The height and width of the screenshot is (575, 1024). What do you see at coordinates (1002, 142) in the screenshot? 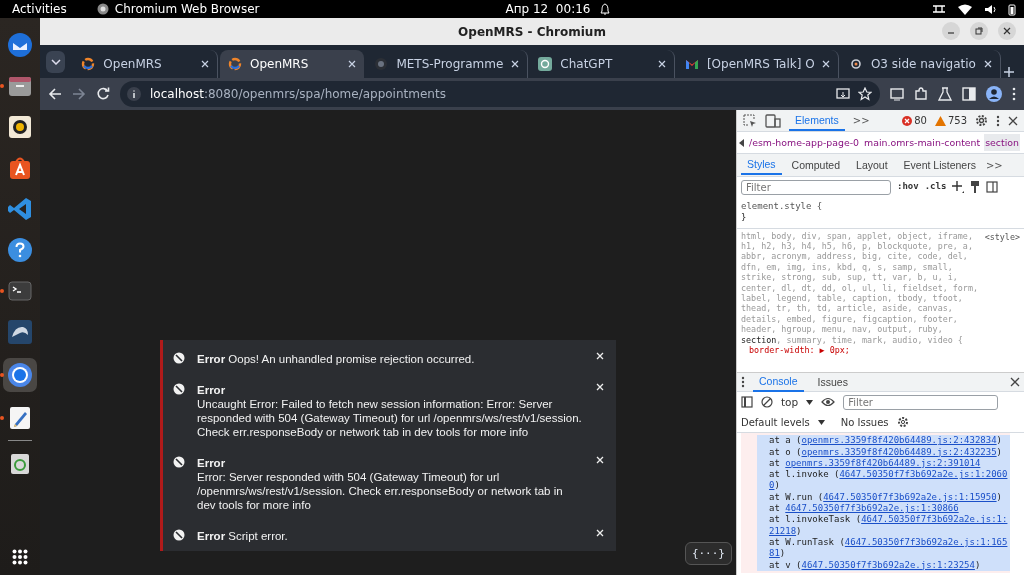
I see `breadcrumb: section` at bounding box center [1002, 142].